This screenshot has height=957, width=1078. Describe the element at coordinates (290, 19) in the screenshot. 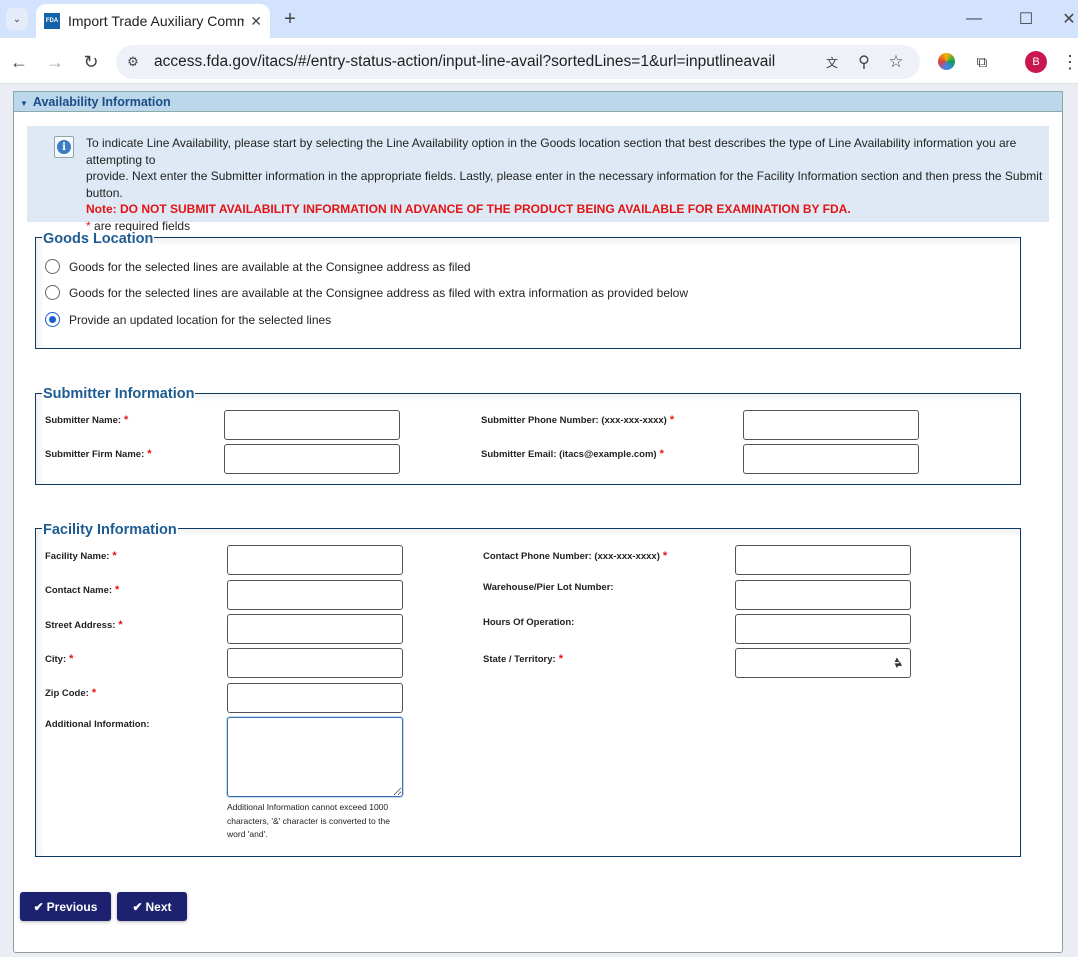

I see `new-tab-icon: +` at that location.